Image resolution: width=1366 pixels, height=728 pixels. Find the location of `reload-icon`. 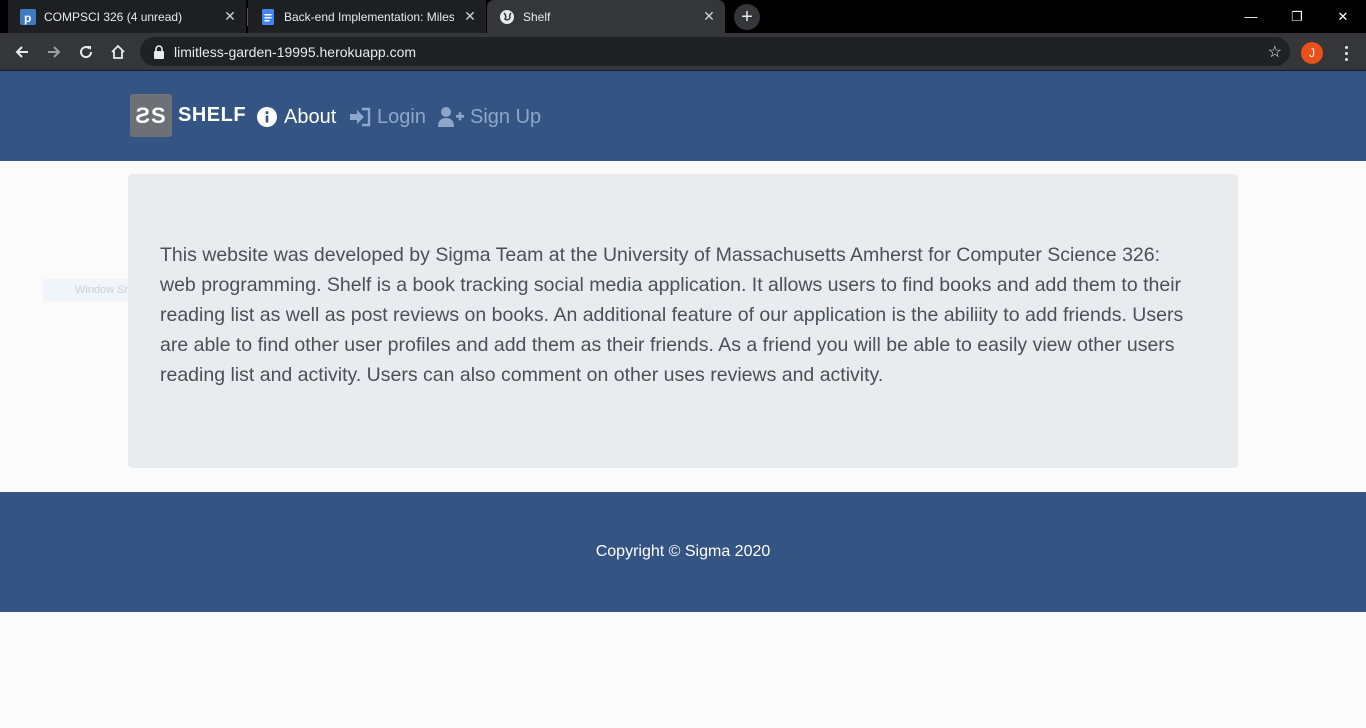

reload-icon is located at coordinates (86, 52).